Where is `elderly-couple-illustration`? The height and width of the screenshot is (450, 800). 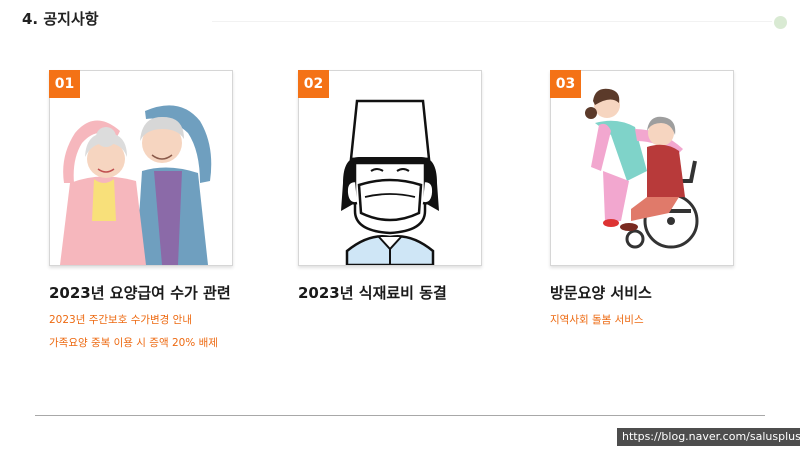
elderly-couple-illustration is located at coordinates (136, 185).